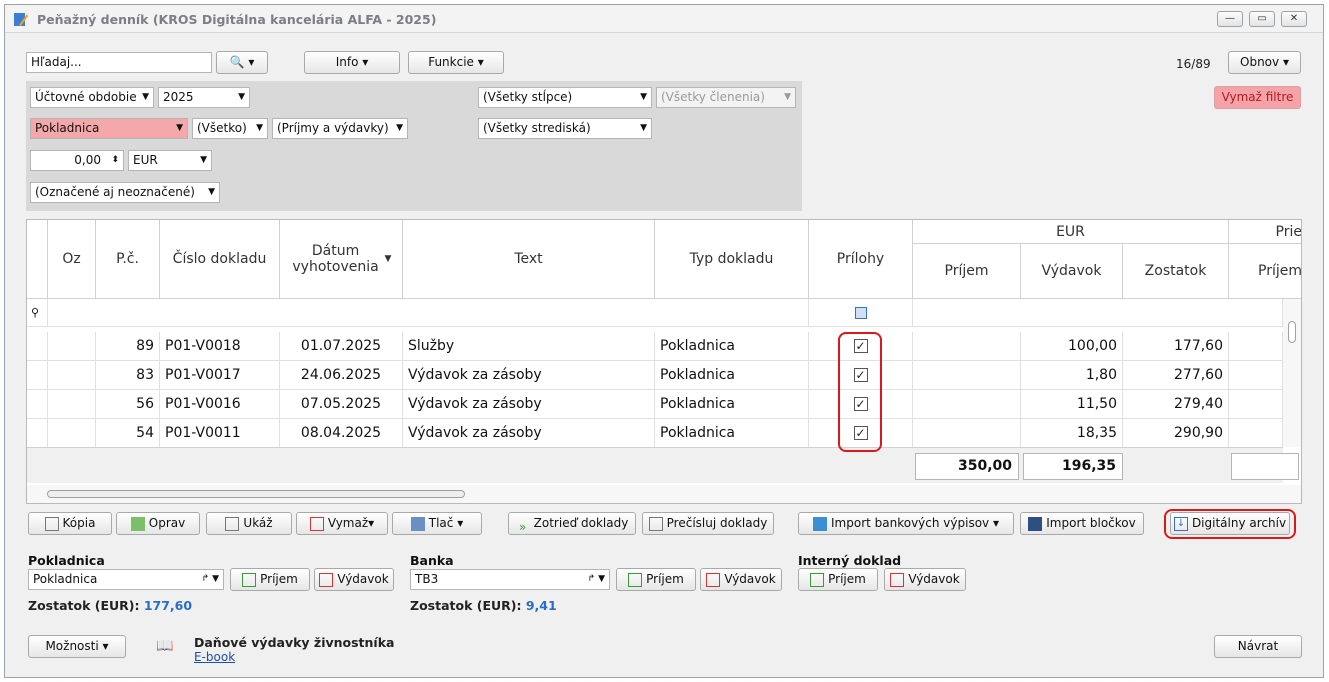 Image resolution: width=1329 pixels, height=682 pixels. I want to click on spinner-icon: ⬍, so click(115, 160).